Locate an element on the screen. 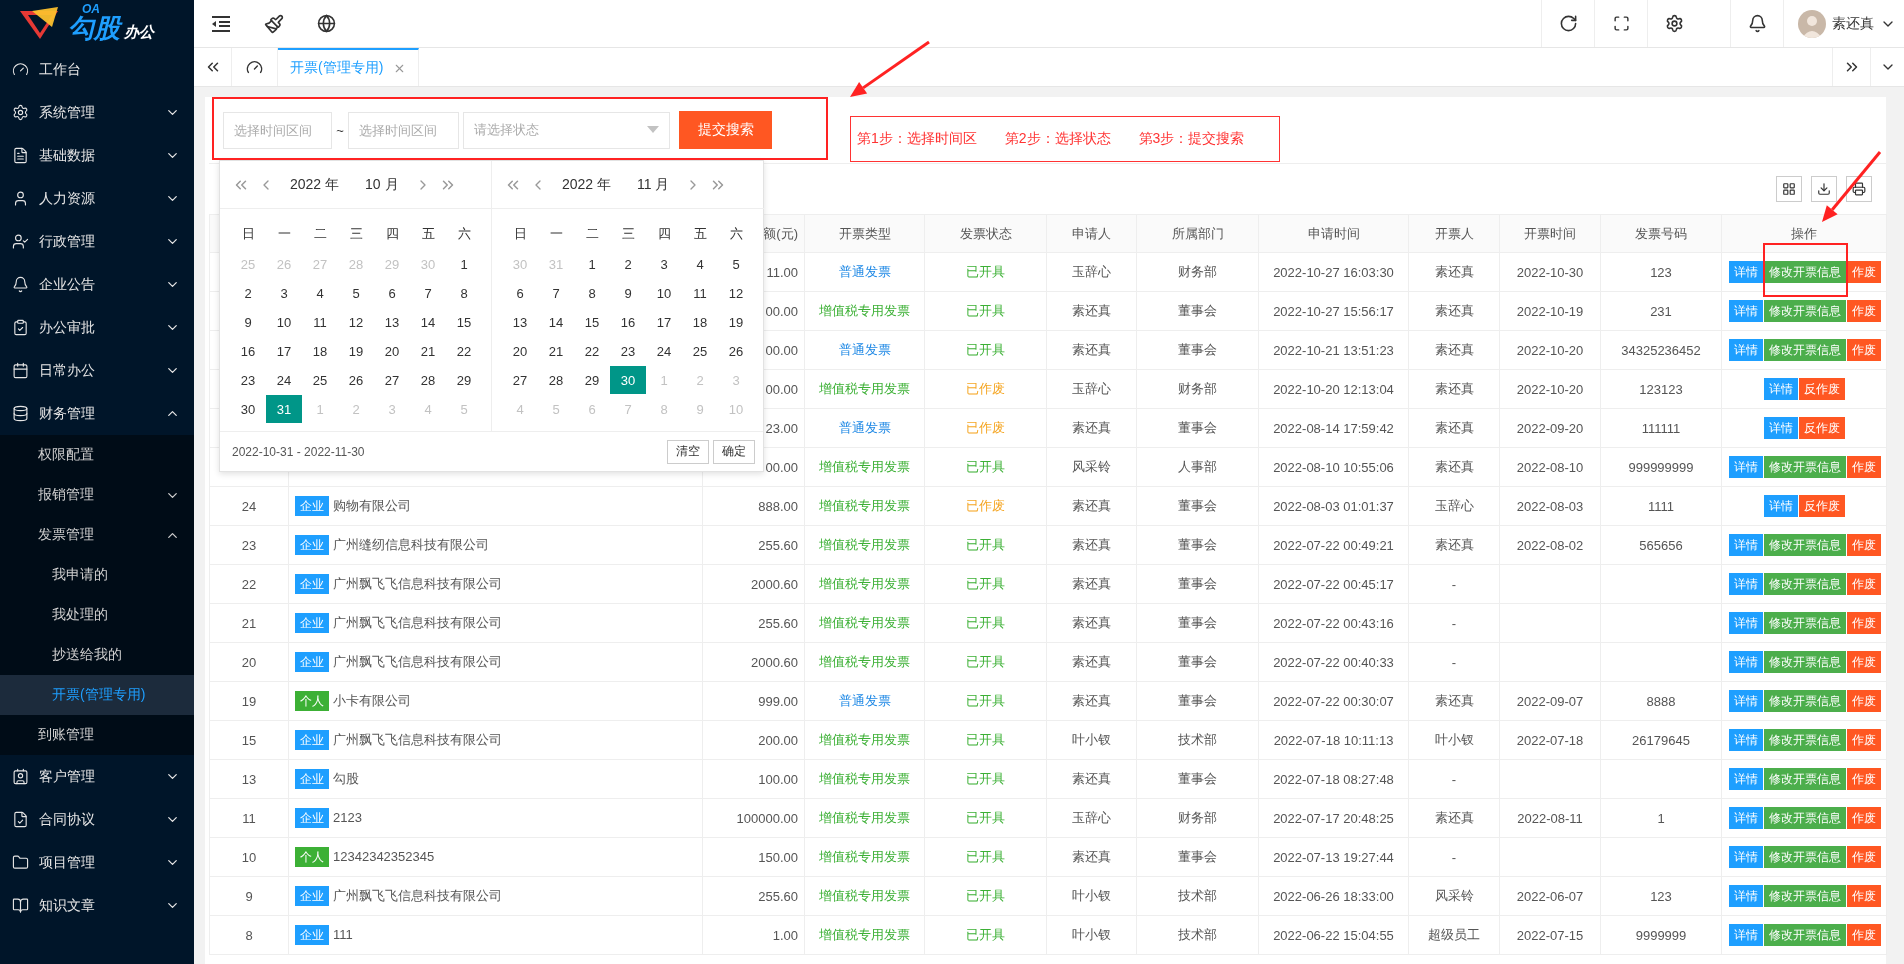 Image resolution: width=1904 pixels, height=964 pixels. sidebar-item: 行政管理 is located at coordinates (97, 241).